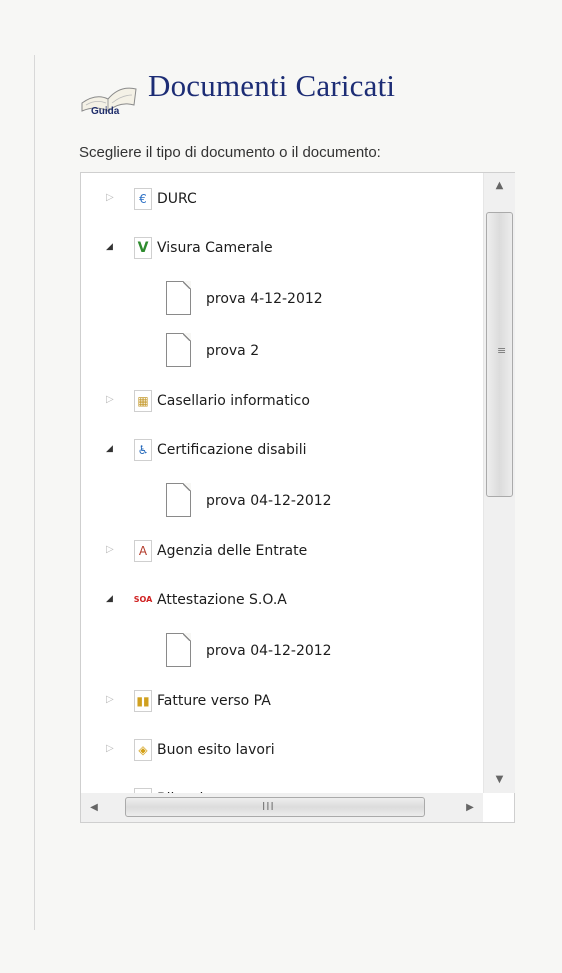 This screenshot has width=562, height=973. What do you see at coordinates (216, 750) in the screenshot?
I see `tree-item-label: Buon esito lavori` at bounding box center [216, 750].